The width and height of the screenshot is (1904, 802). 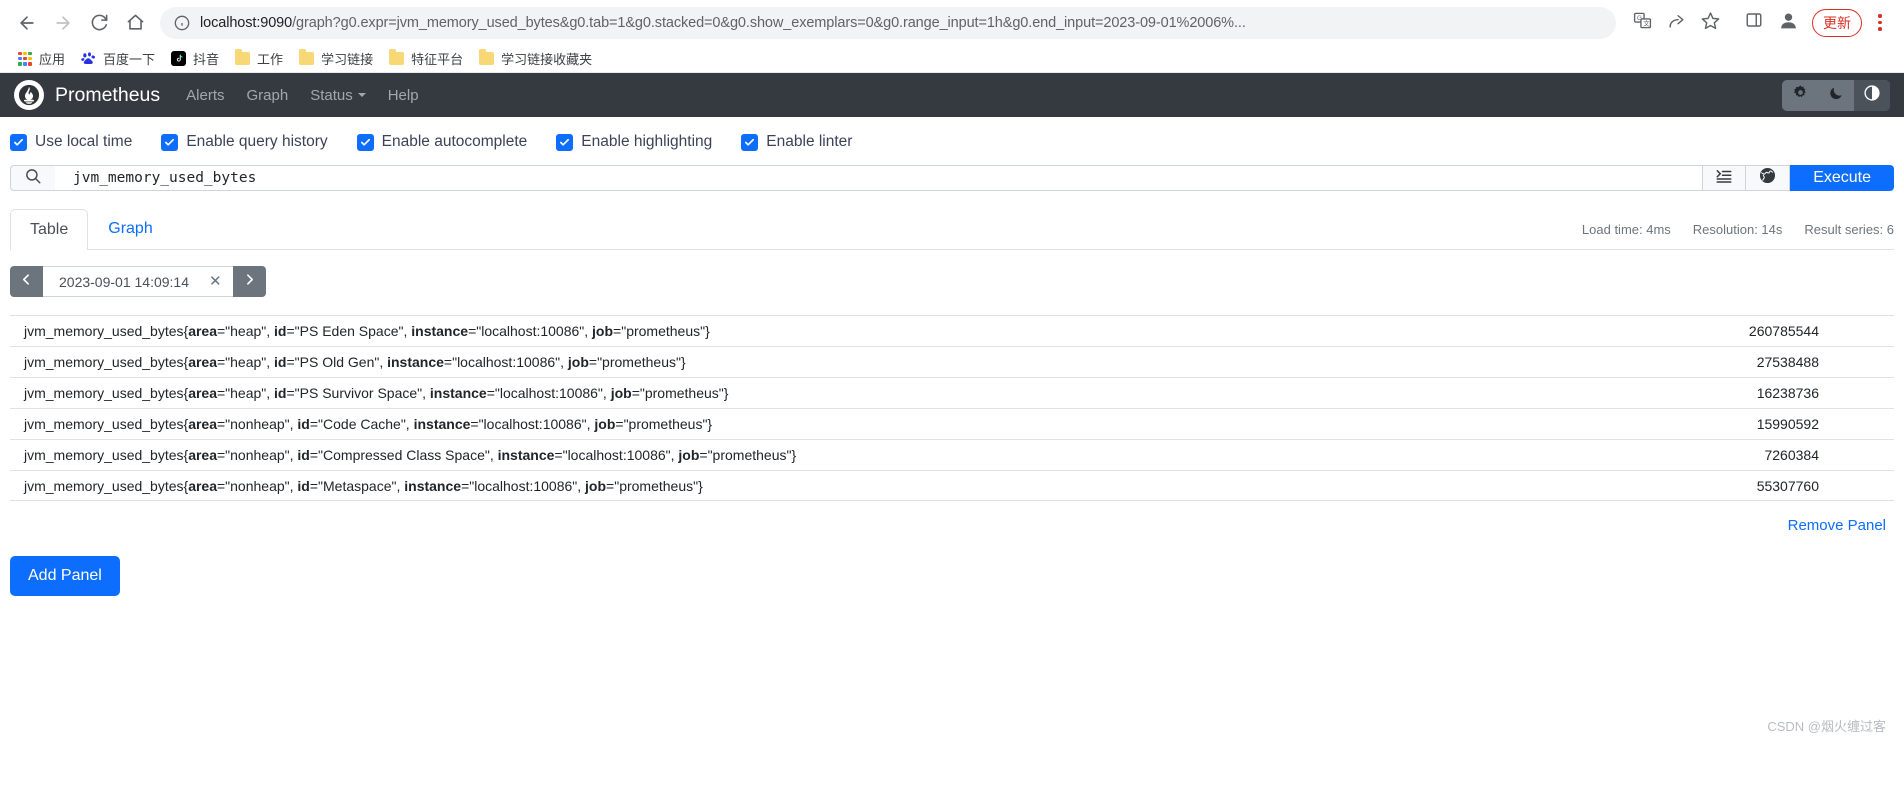 I want to click on translate-icon: G文, so click(x=1642, y=23).